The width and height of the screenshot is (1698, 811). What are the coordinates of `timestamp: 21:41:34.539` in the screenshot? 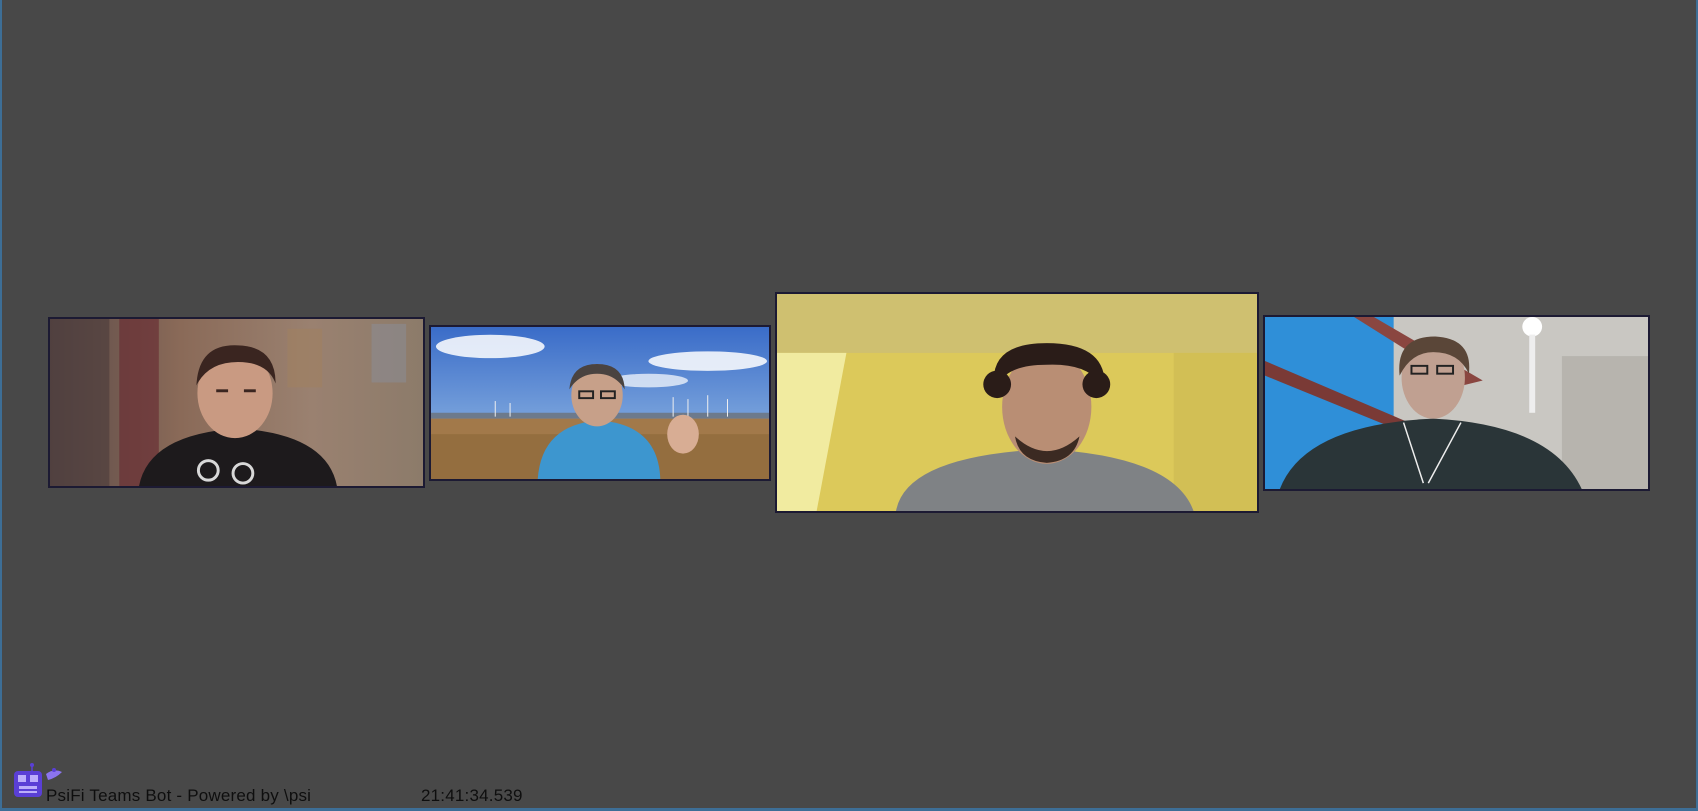 It's located at (472, 795).